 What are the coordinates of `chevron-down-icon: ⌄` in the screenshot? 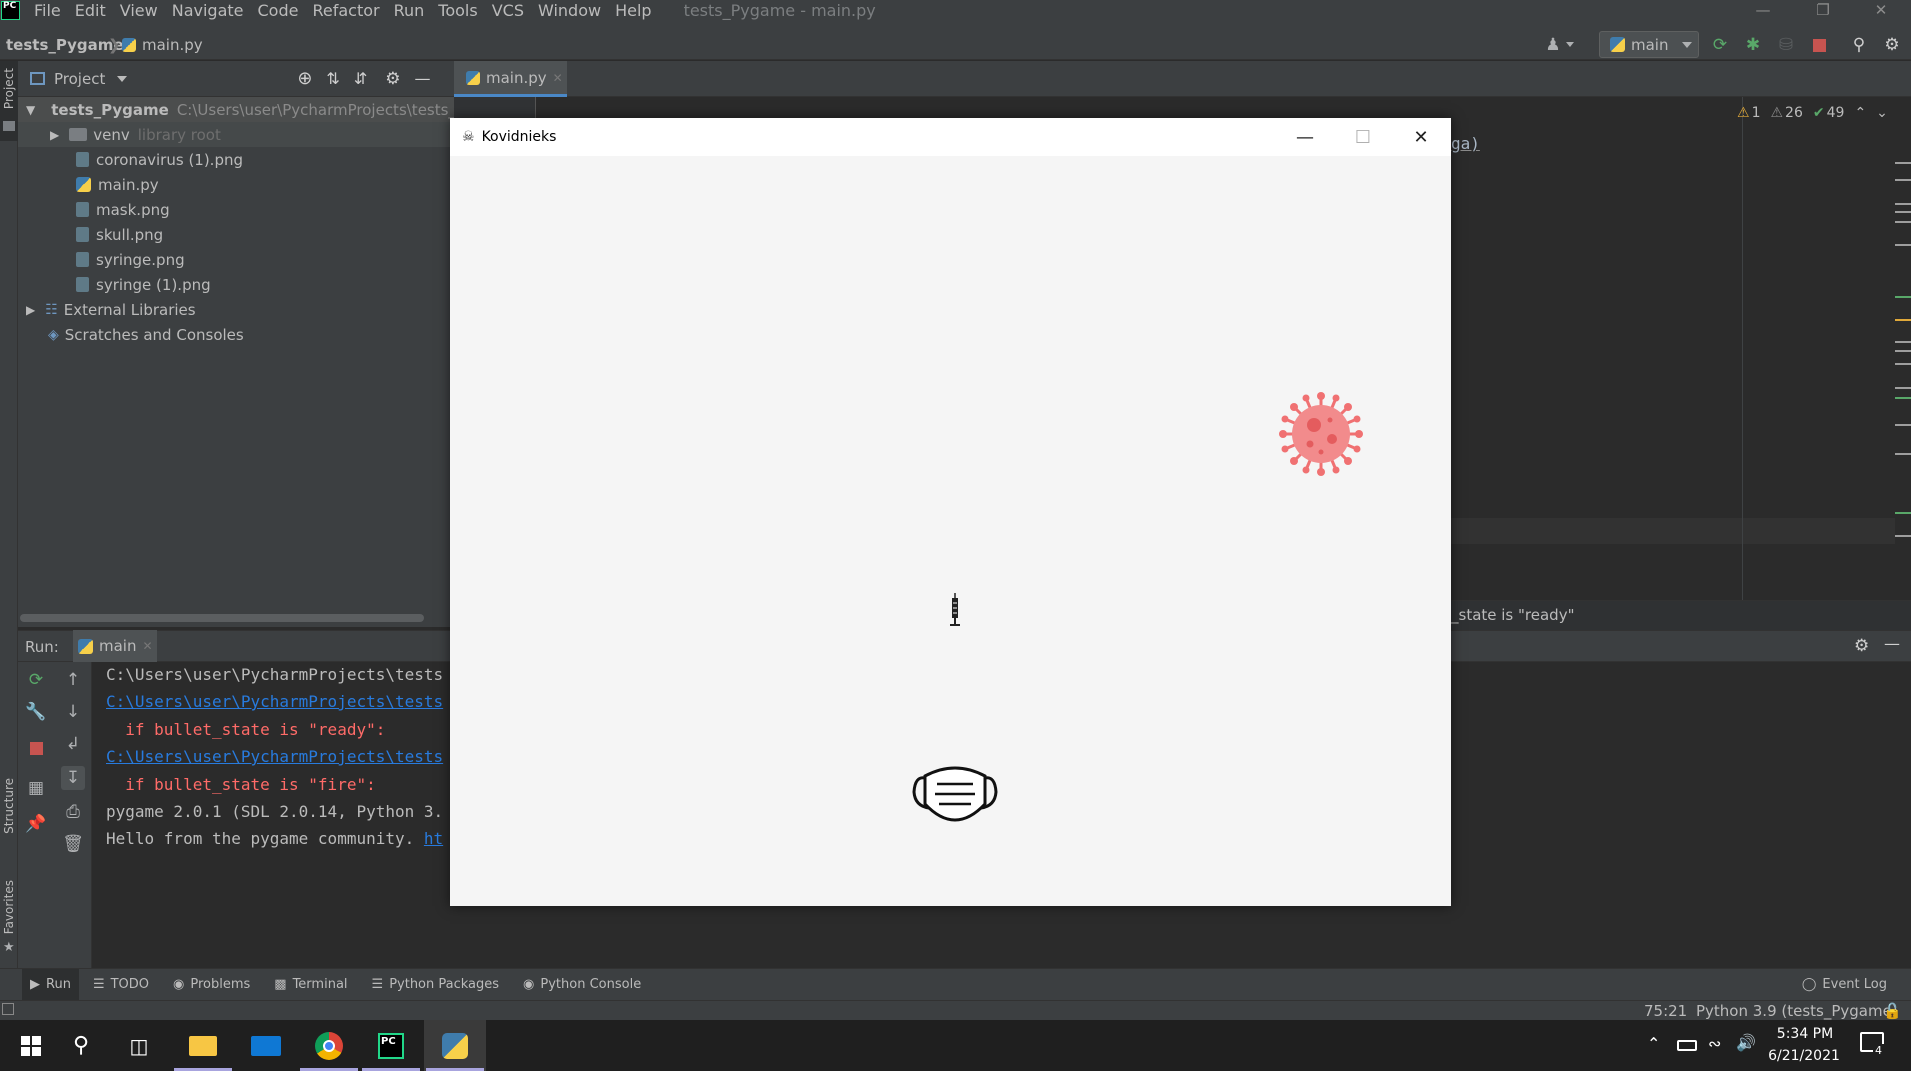 It's located at (1882, 113).